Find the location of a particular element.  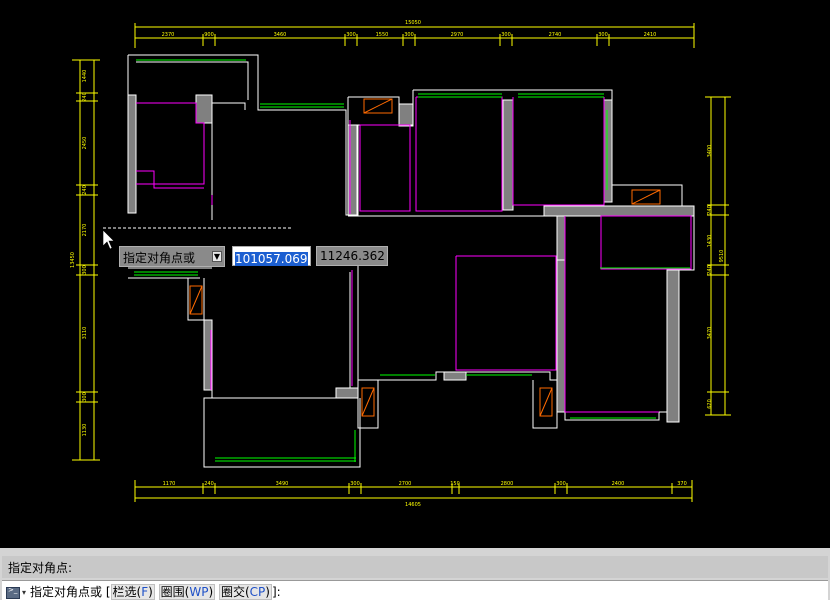

mouse-cursor-icon is located at coordinates (108, 239).